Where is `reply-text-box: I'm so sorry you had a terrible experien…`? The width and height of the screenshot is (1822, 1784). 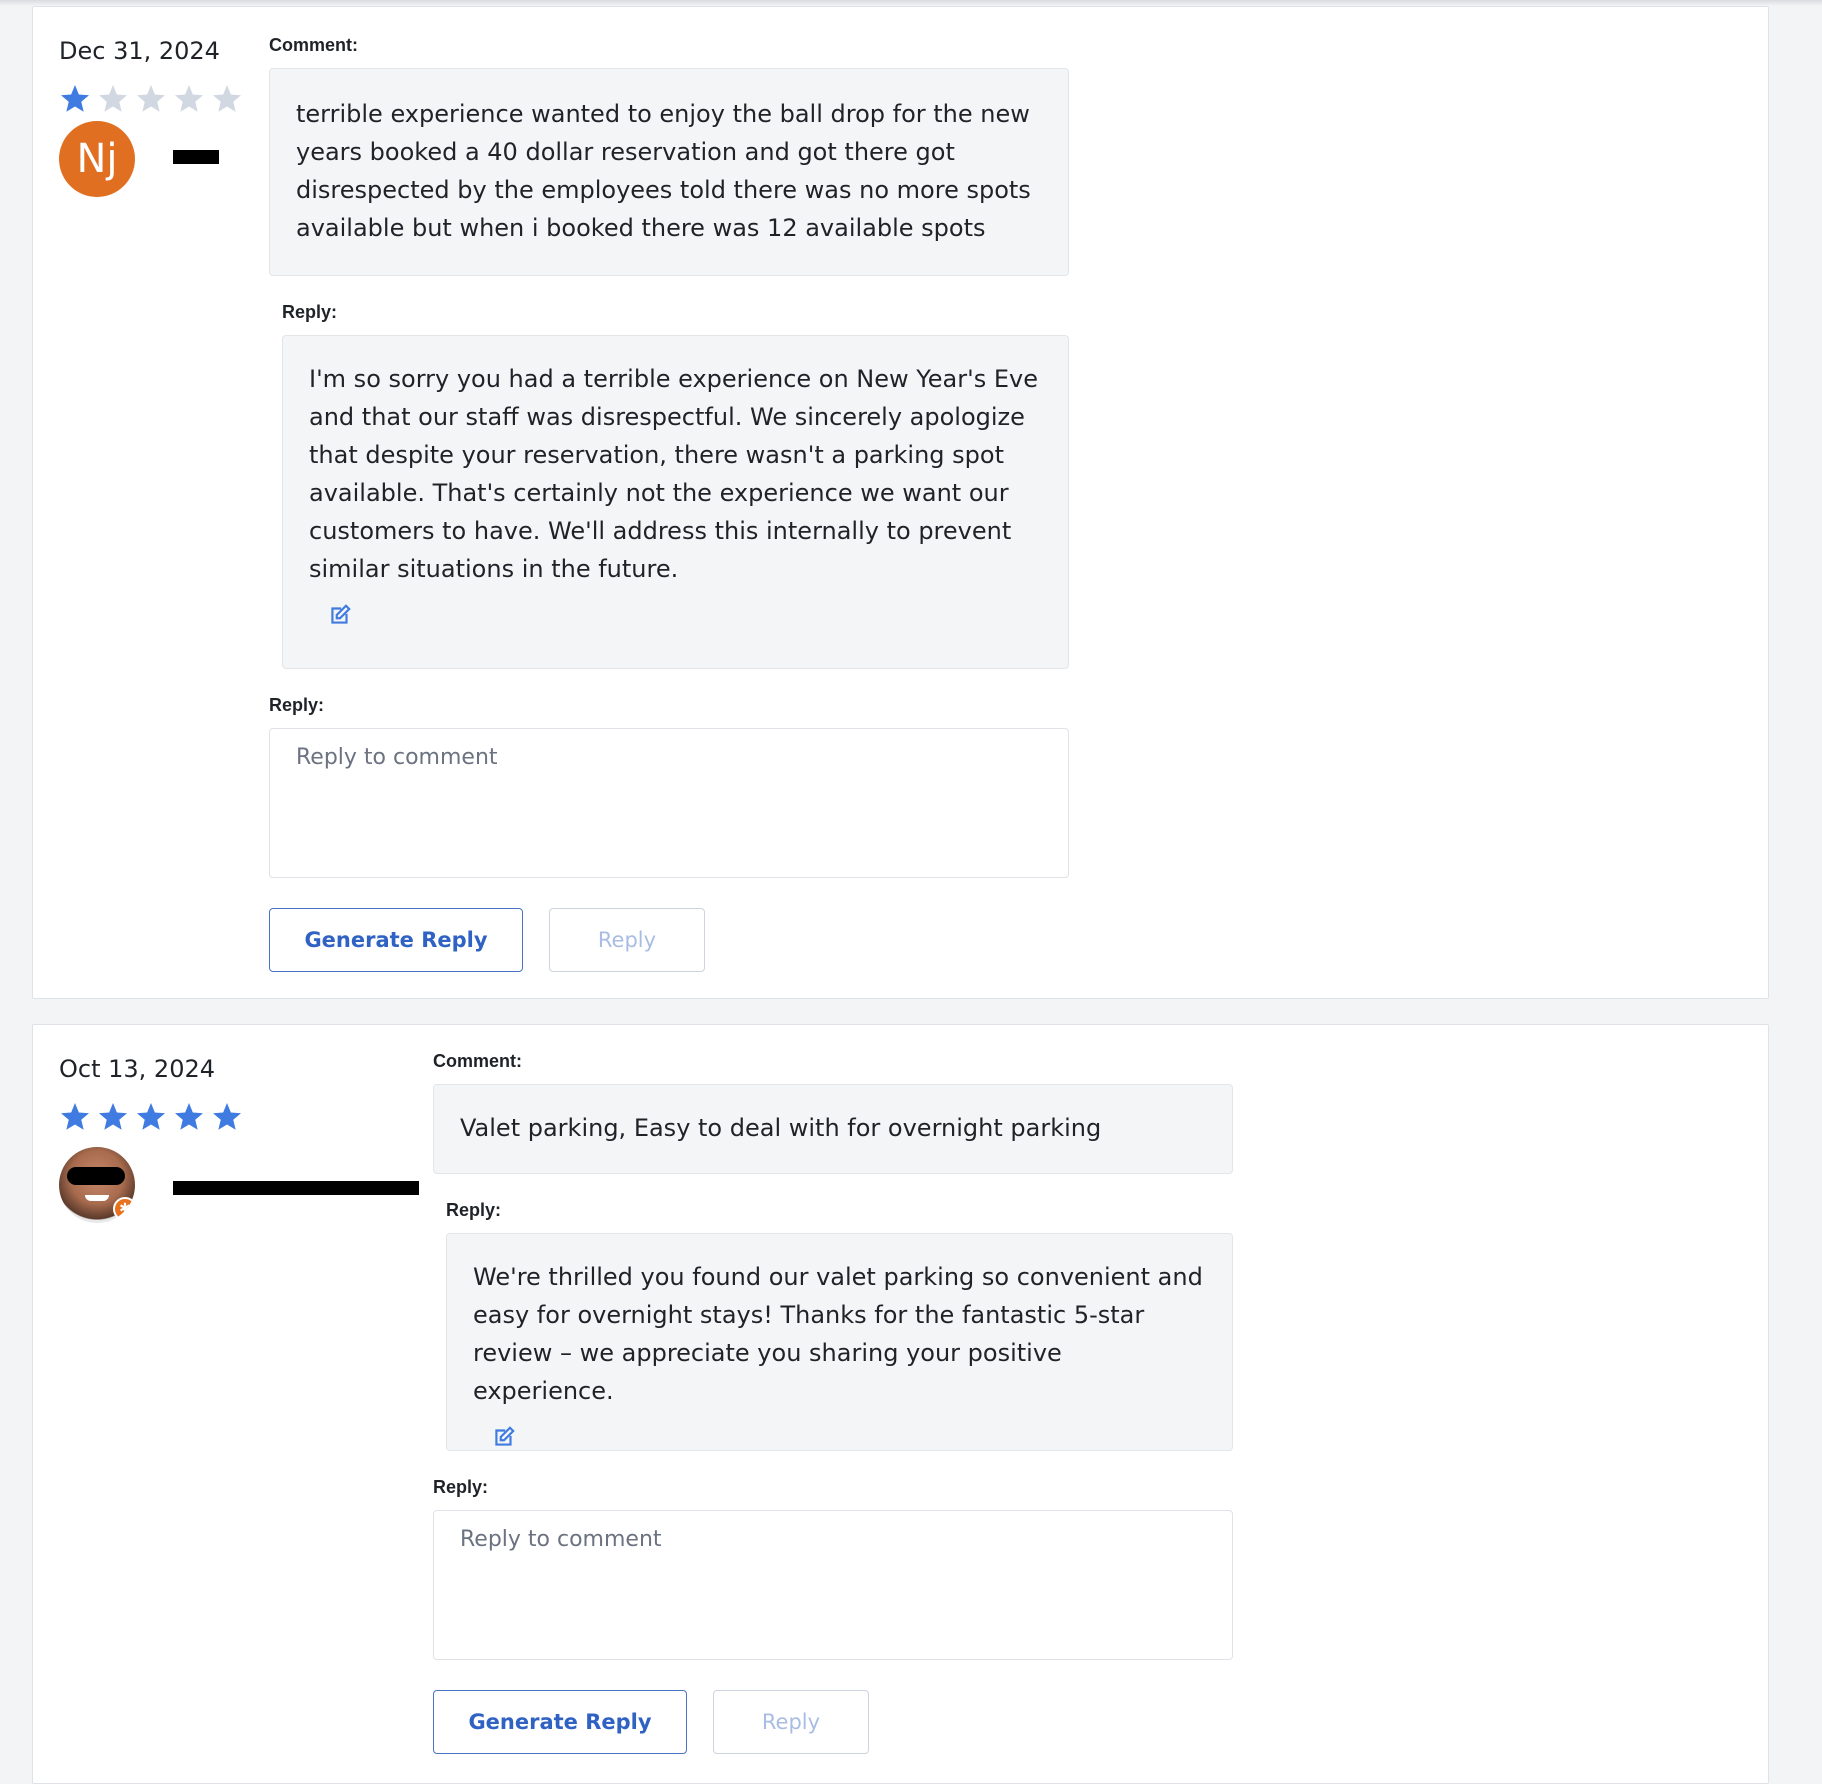
reply-text-box: I'm so sorry you had a terrible experien… is located at coordinates (675, 502).